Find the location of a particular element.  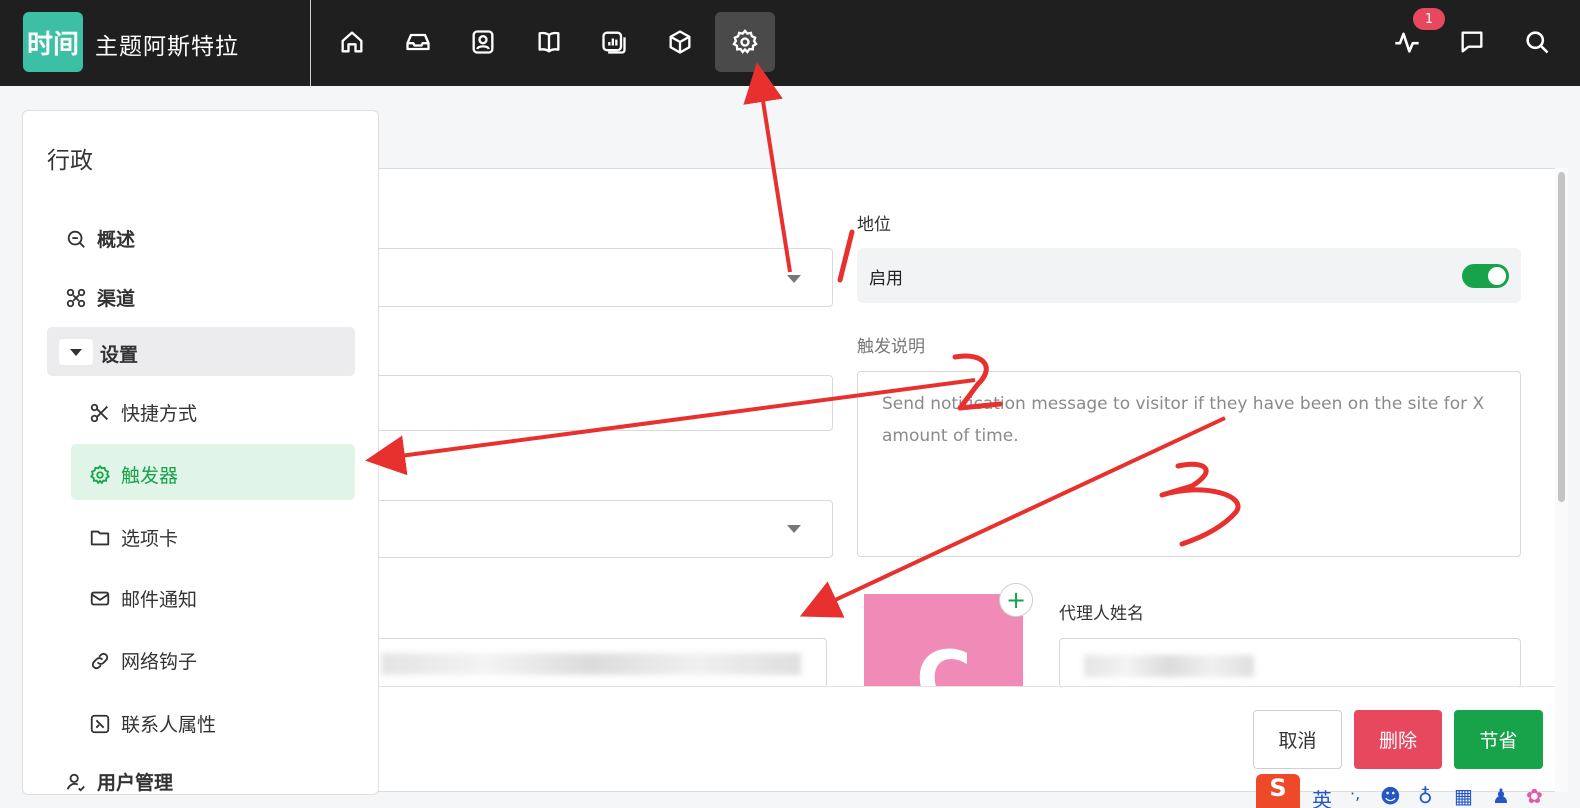

brand-name: 主题阿斯特拉 is located at coordinates (167, 47).